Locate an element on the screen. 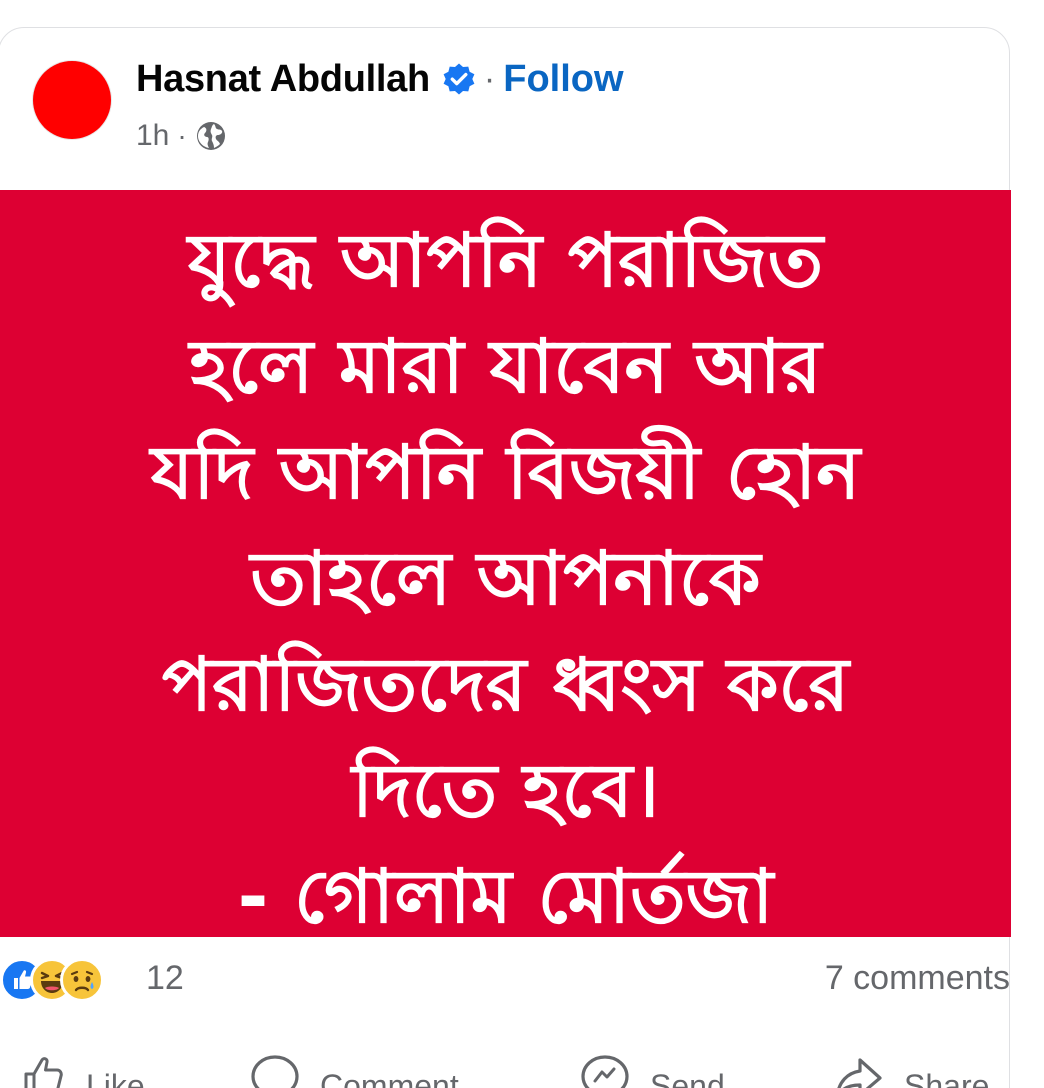  share-icon is located at coordinates (859, 1070).